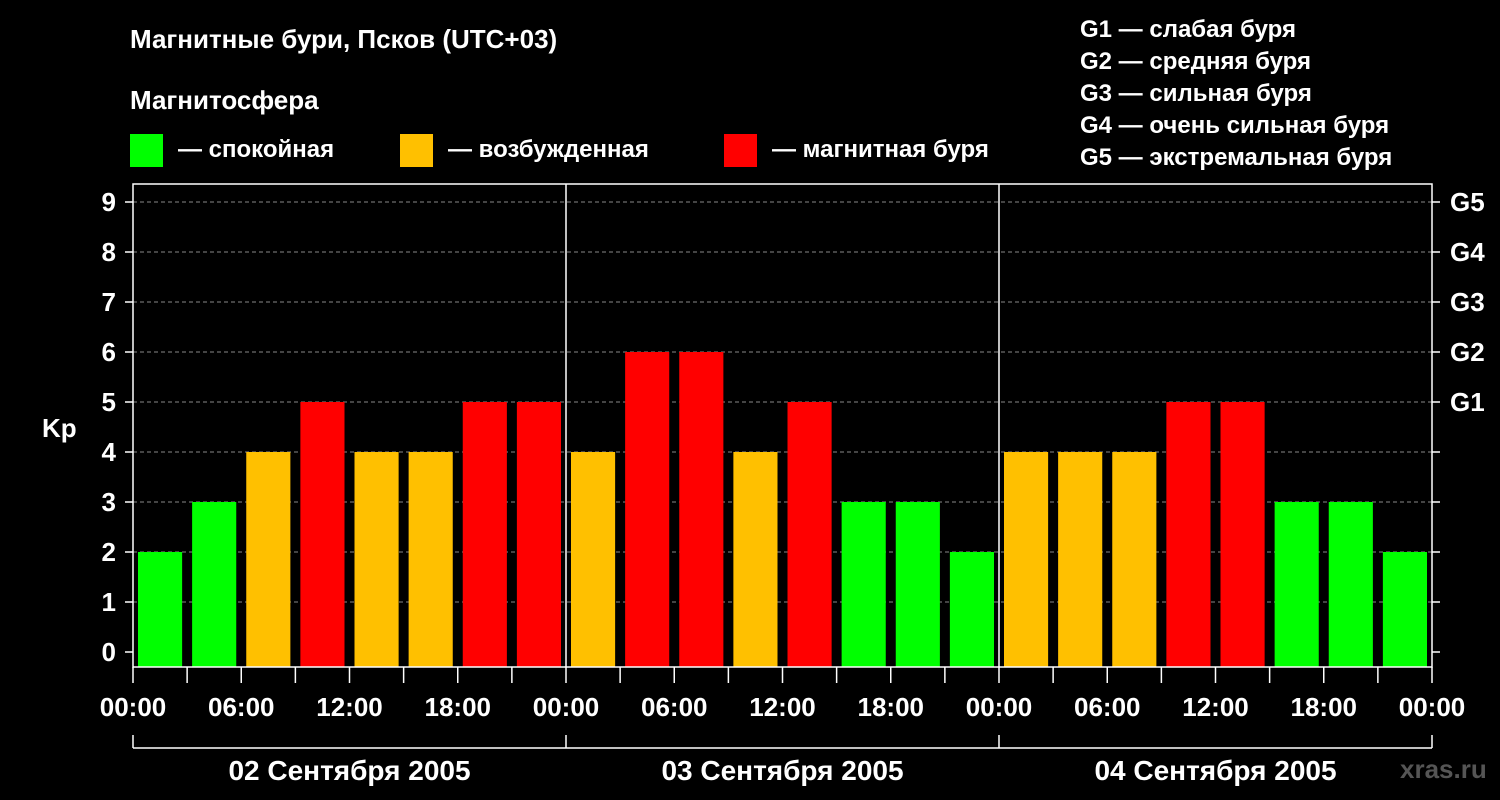 The width and height of the screenshot is (1500, 800). Describe the element at coordinates (1215, 770) in the screenshot. I see `day-label: 04 Сентября 2005` at that location.